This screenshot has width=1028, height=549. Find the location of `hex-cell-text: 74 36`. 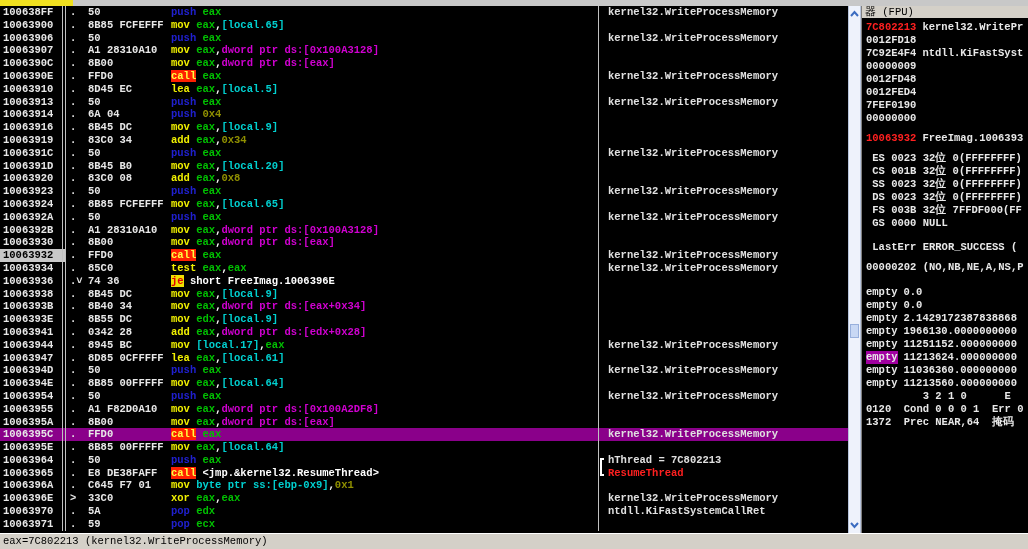

hex-cell-text: 74 36 is located at coordinates (104, 281).